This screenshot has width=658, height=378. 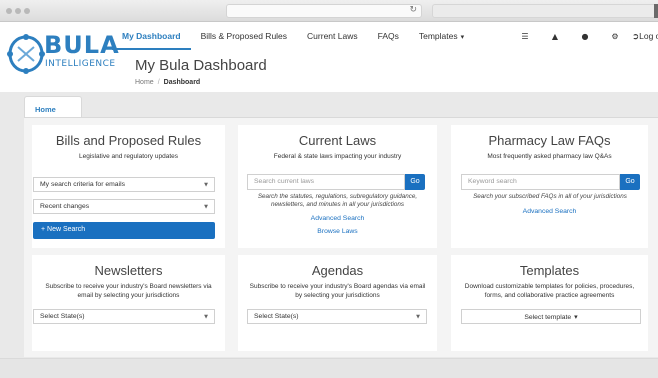 What do you see at coordinates (182, 82) in the screenshot?
I see `breadcrumb-current: Dashboard` at bounding box center [182, 82].